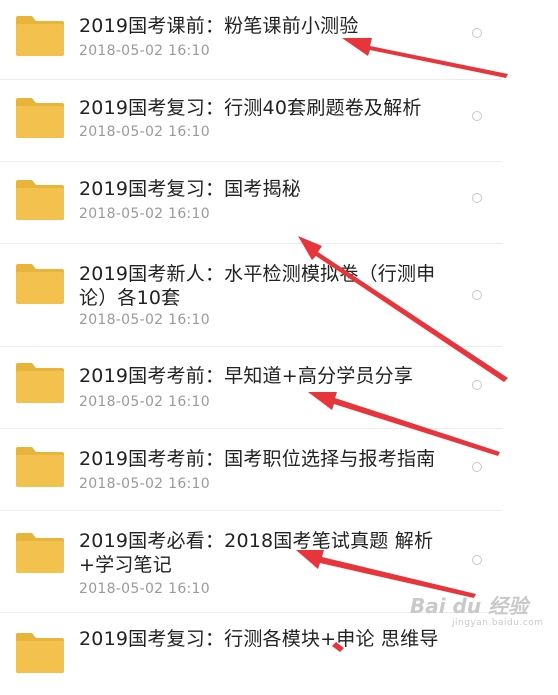  What do you see at coordinates (251, 121) in the screenshot?
I see `file-row: 2019国考复习：行测40套刷题卷及解析 2018-05-02 16:10` at bounding box center [251, 121].